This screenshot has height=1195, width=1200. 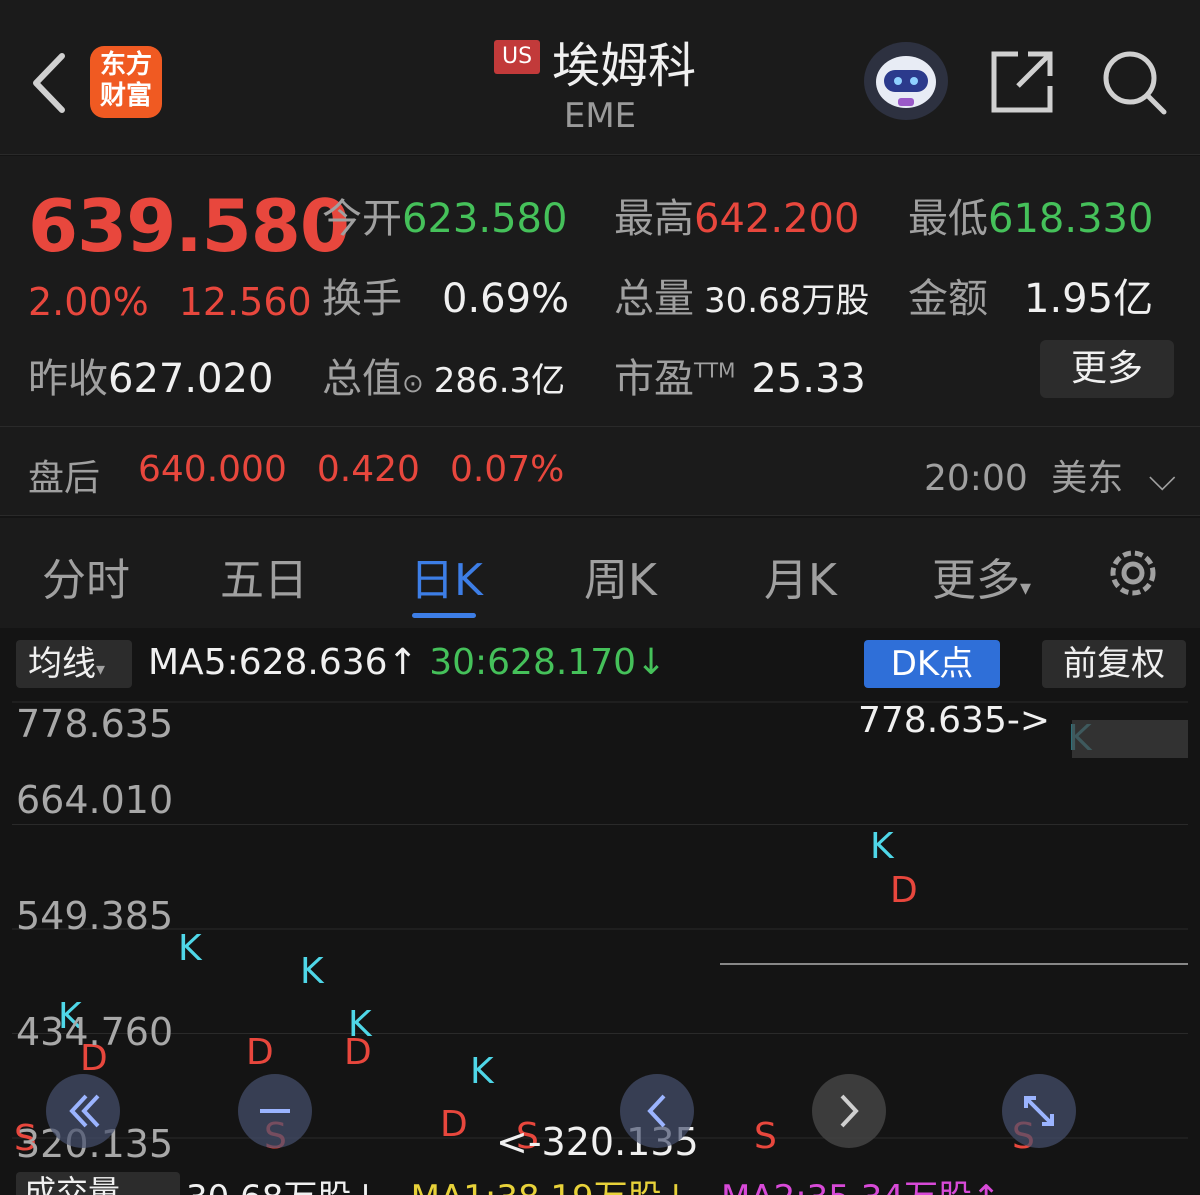 What do you see at coordinates (777, 219) in the screenshot?
I see `high-value: 642.200` at bounding box center [777, 219].